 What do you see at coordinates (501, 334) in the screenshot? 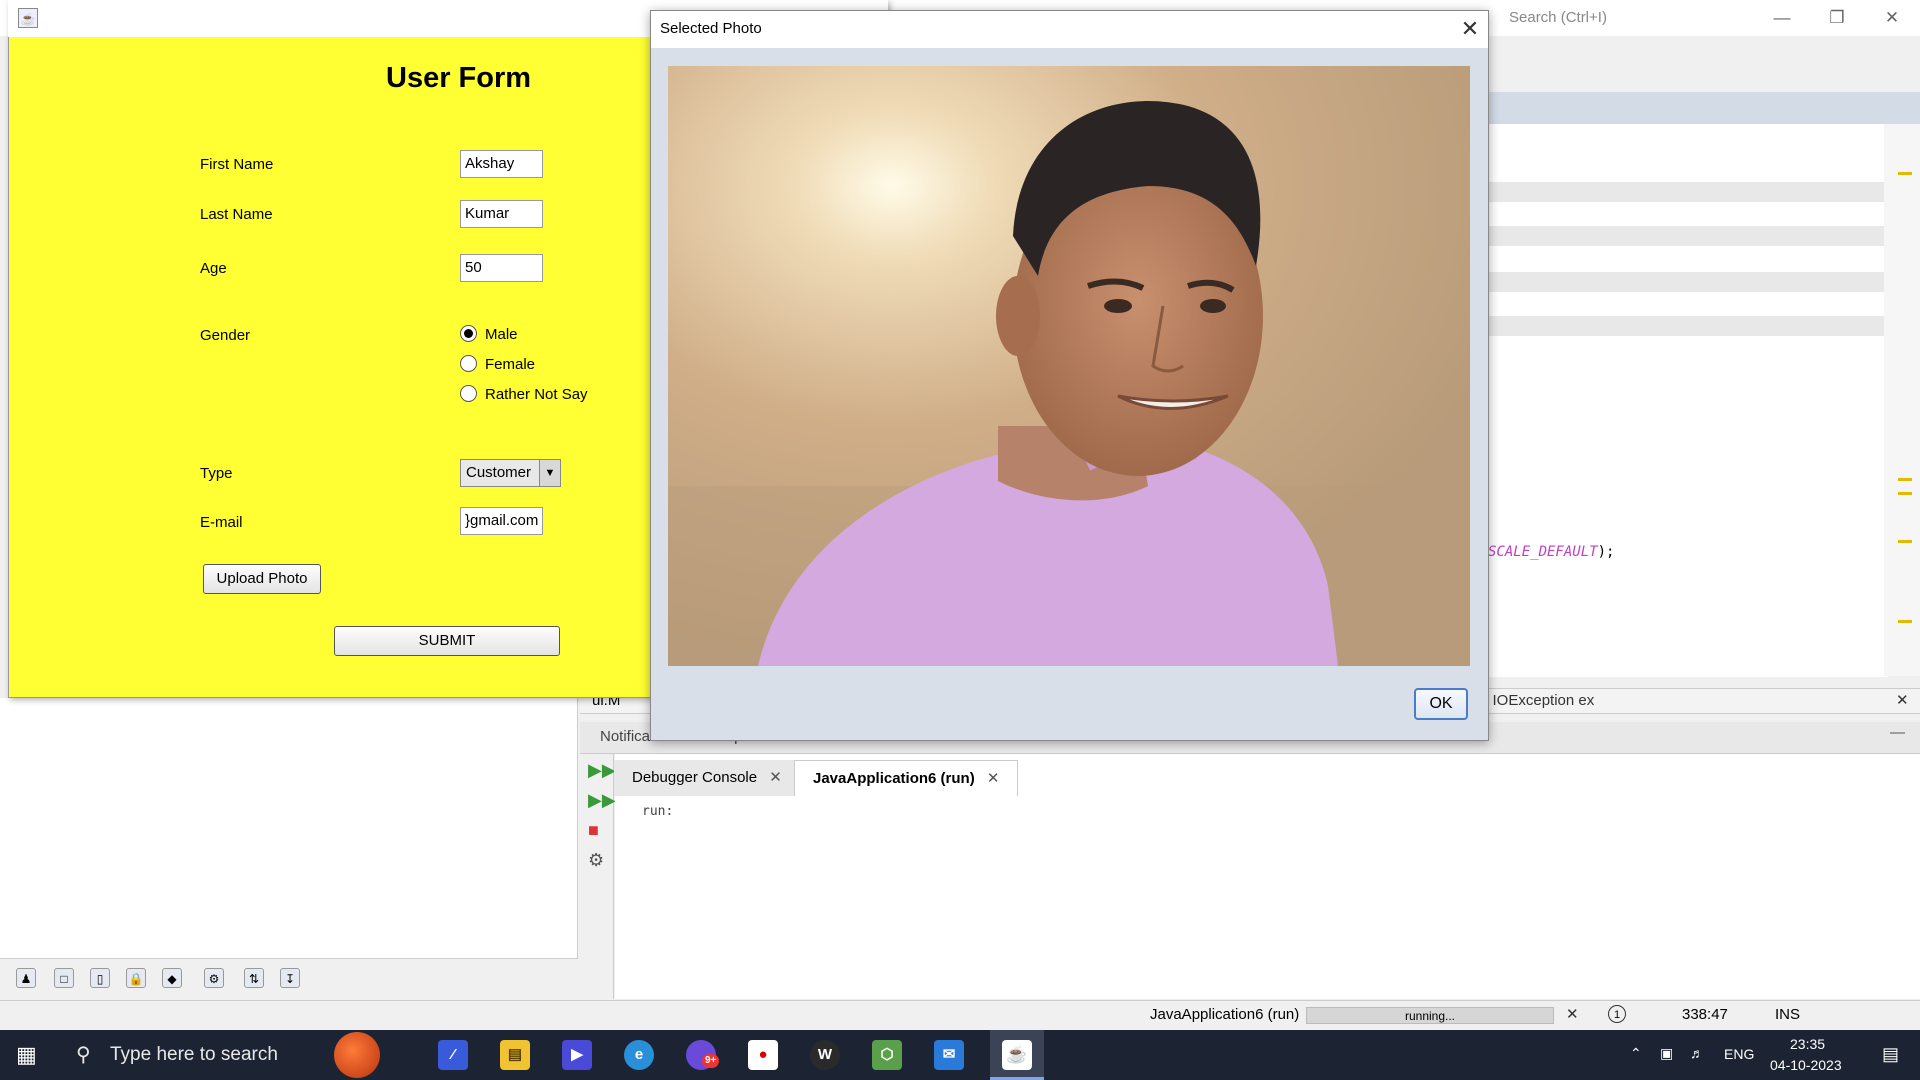
I see `radio-label: Male` at bounding box center [501, 334].